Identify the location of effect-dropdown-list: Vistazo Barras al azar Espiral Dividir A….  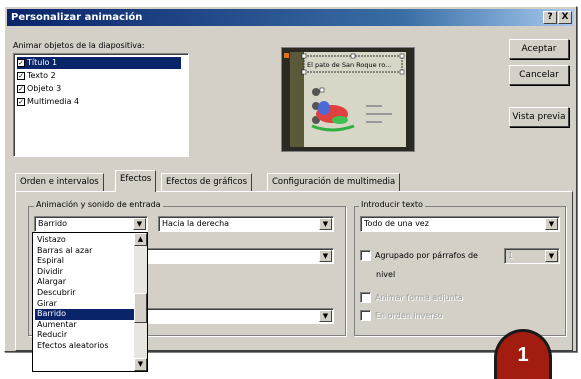
(90, 302).